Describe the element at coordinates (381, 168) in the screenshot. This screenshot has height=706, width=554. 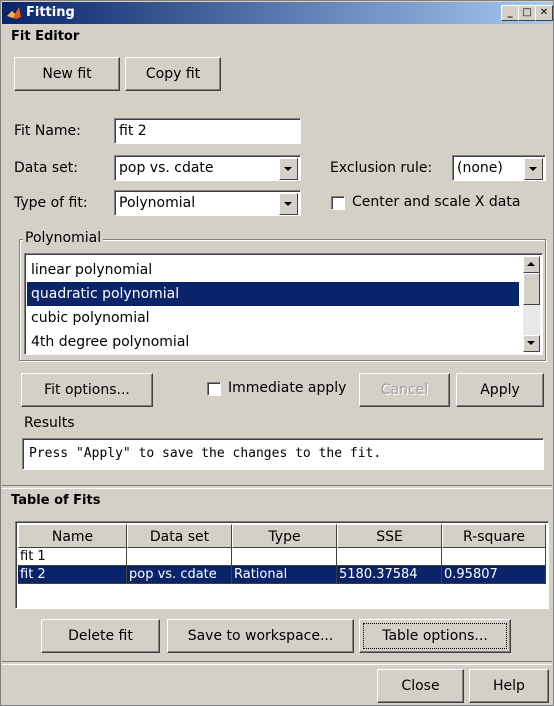
I see `exclusion-rule-label: Exclusion rule:` at that location.